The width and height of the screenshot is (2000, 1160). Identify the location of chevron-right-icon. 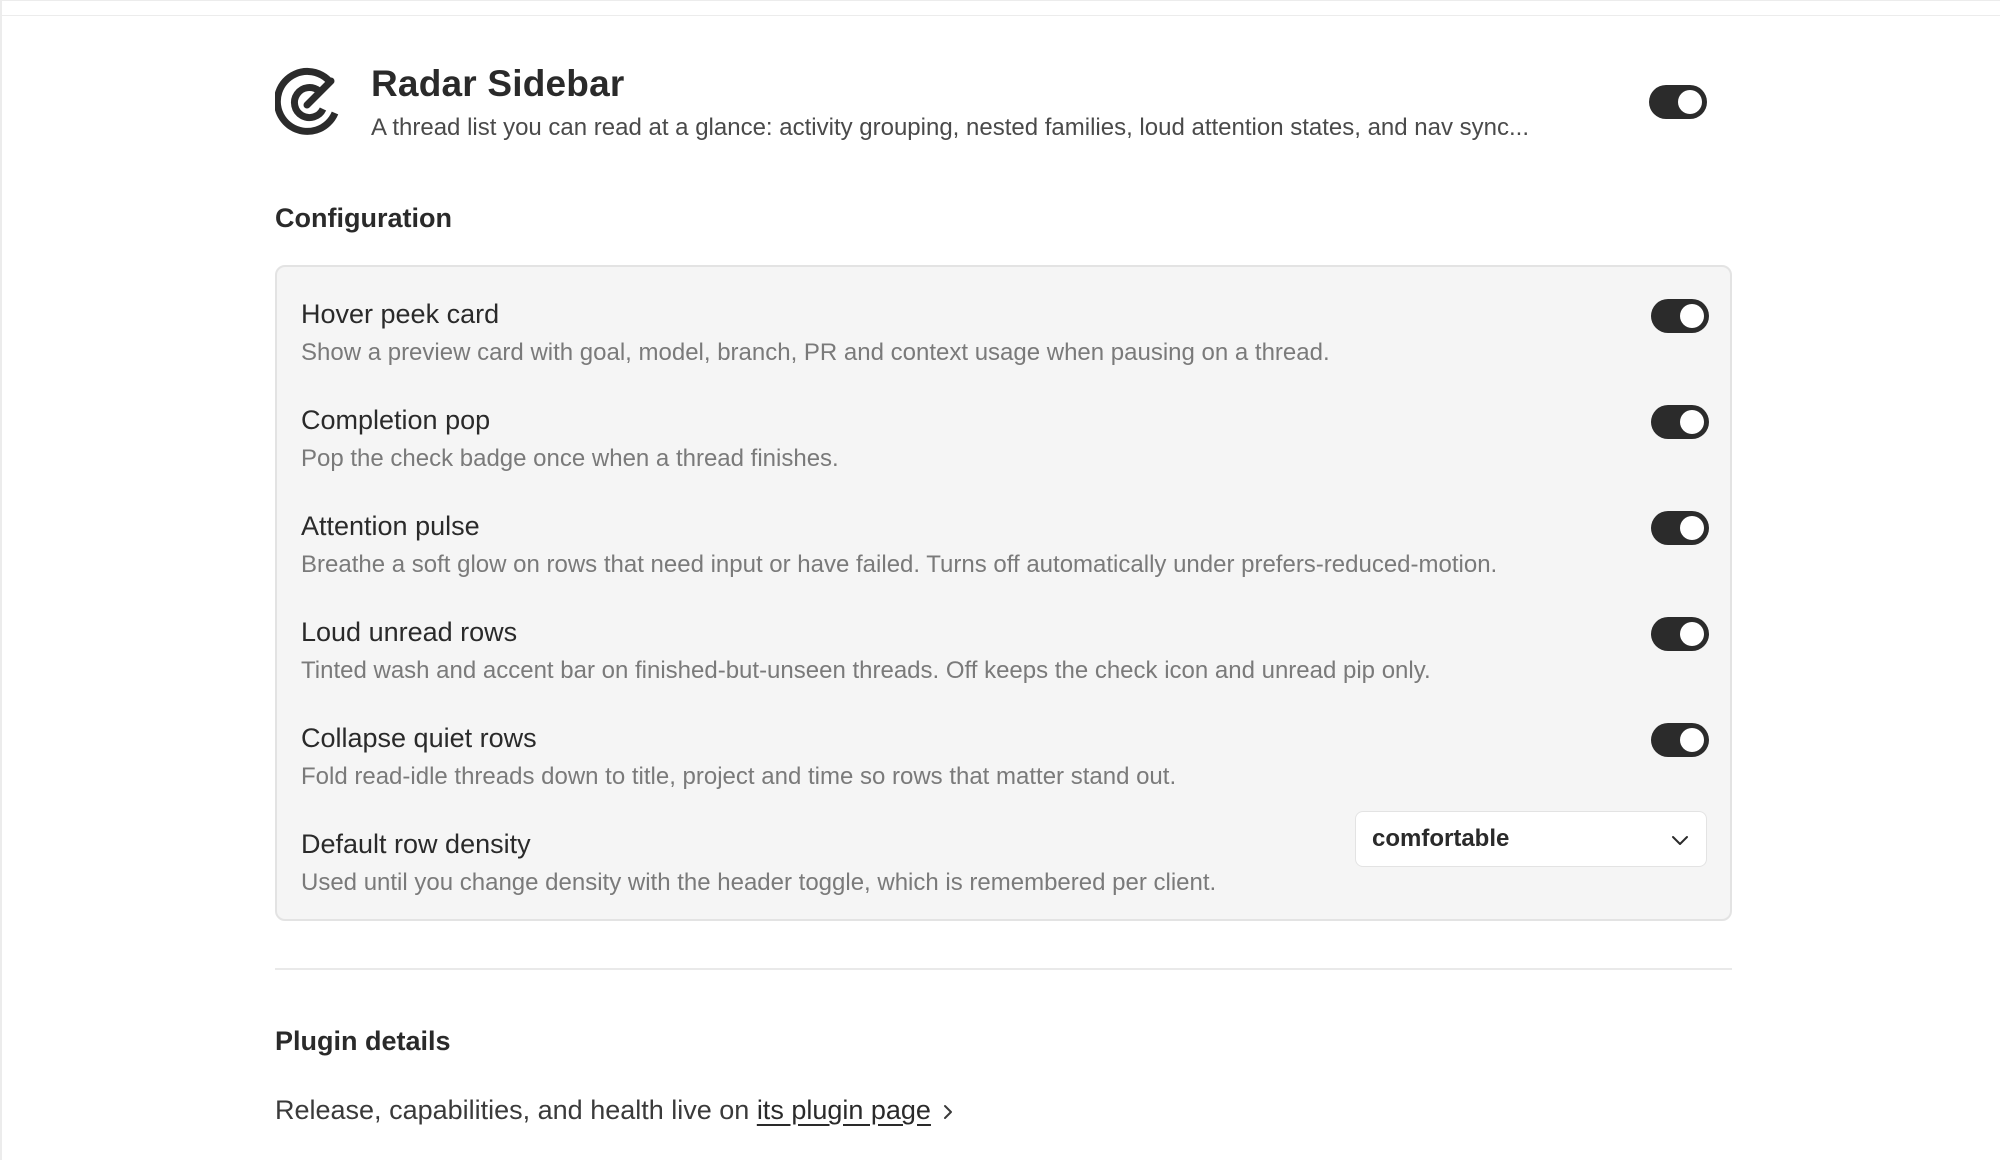
(948, 1112).